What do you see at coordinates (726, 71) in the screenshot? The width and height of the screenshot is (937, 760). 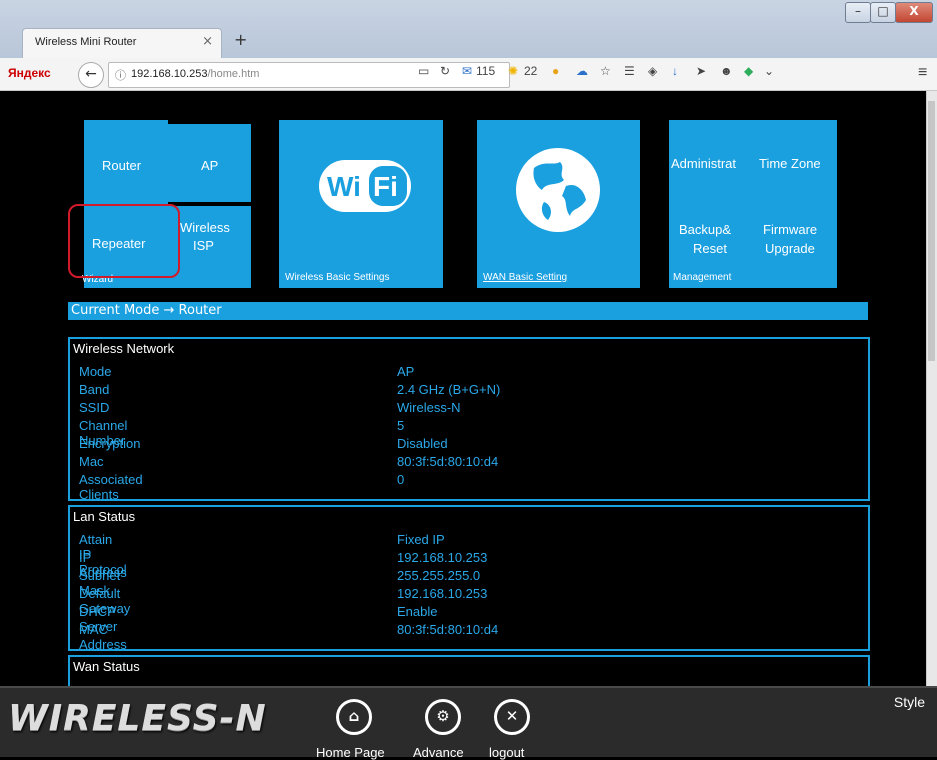 I see `chat-icon: ☻` at bounding box center [726, 71].